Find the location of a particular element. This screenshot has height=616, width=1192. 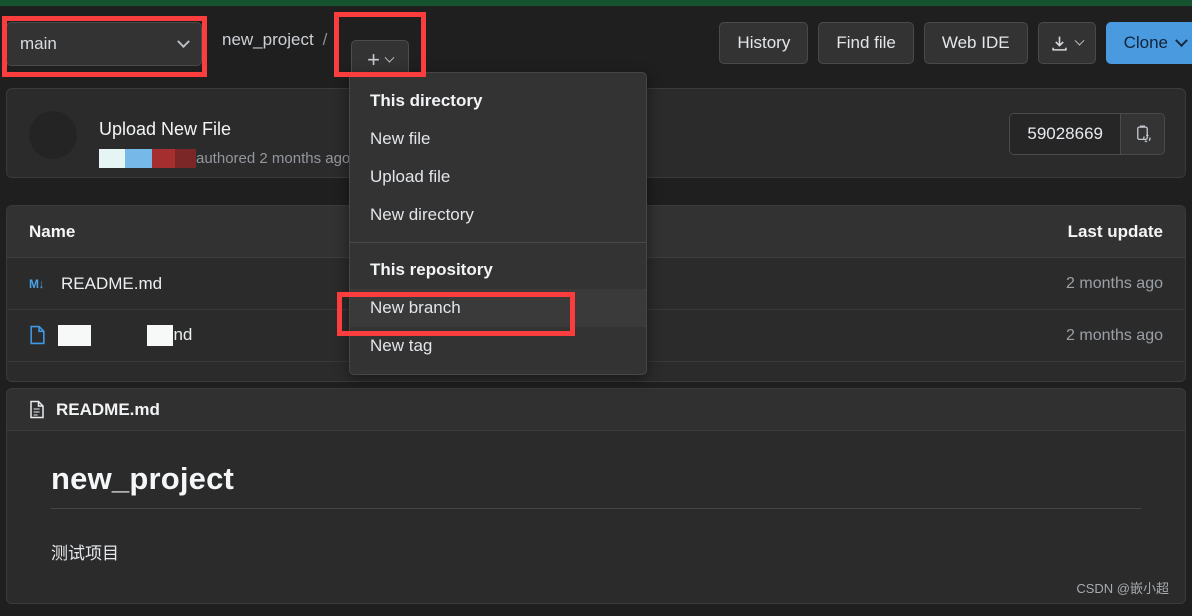

menu-item-upload-file: Upload file is located at coordinates (498, 177).